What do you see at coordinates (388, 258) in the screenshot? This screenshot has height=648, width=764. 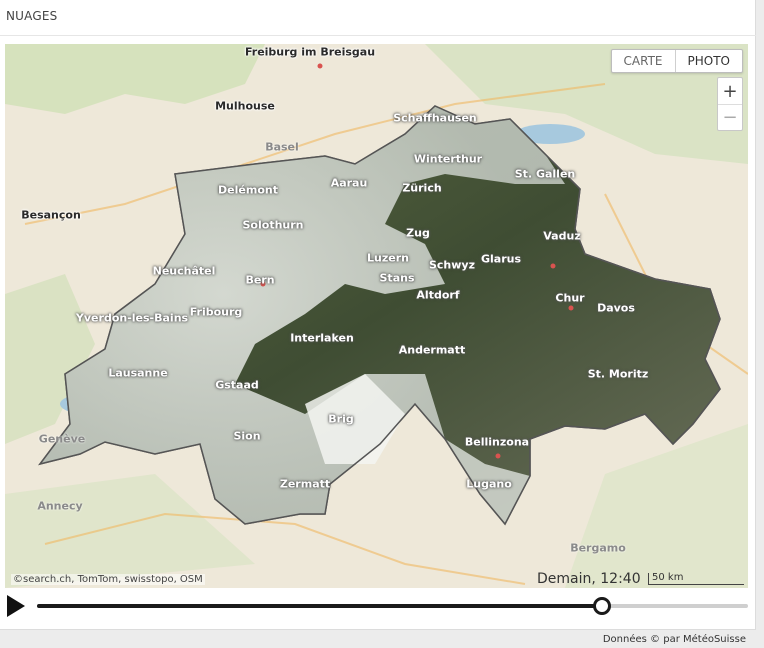 I see `place-label: Luzern` at bounding box center [388, 258].